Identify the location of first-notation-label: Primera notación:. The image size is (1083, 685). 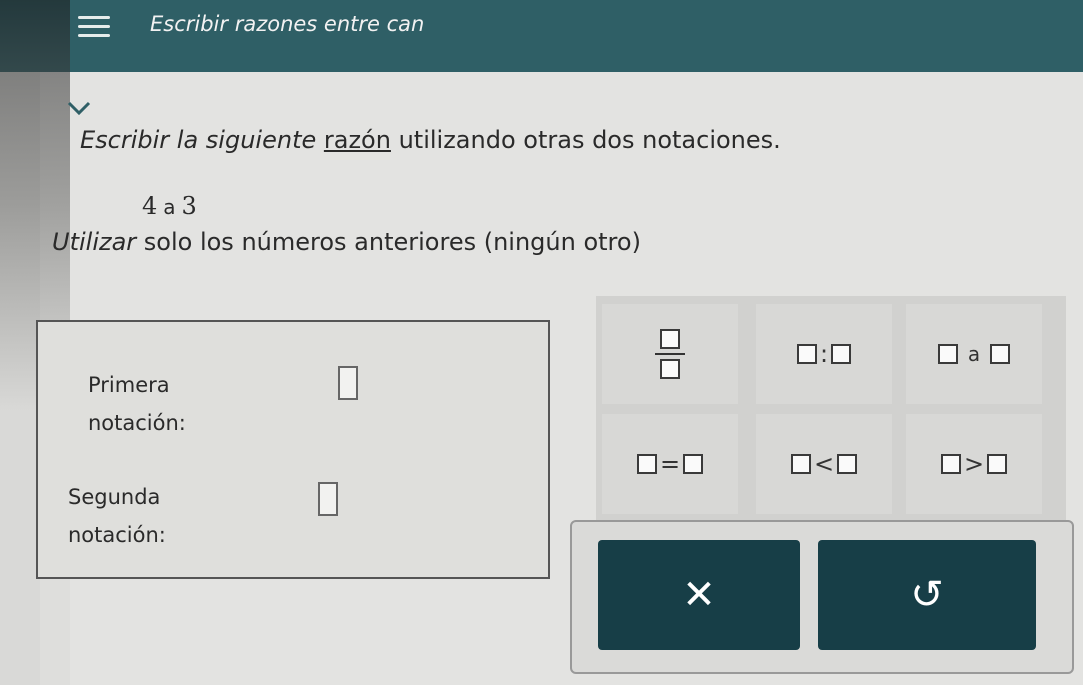
(137, 404).